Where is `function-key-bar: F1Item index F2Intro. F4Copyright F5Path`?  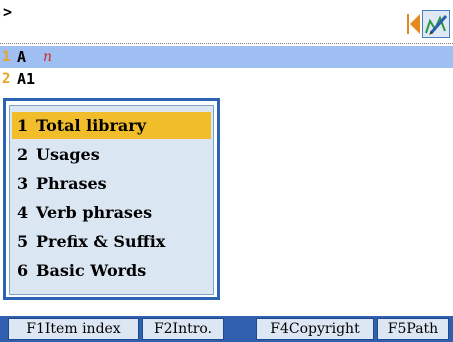
function-key-bar: F1Item index F2Intro. F4Copyright F5Path is located at coordinates (226, 329).